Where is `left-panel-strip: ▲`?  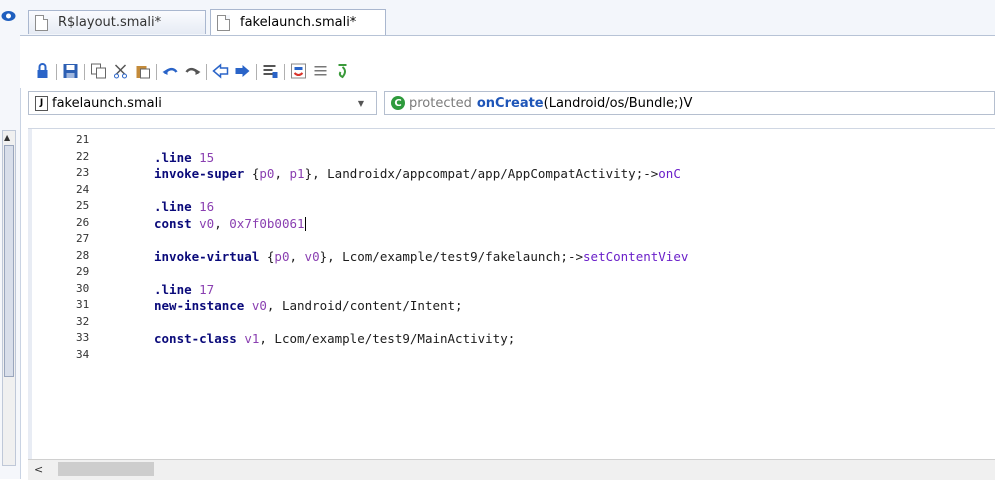 left-panel-strip: ▲ is located at coordinates (10, 239).